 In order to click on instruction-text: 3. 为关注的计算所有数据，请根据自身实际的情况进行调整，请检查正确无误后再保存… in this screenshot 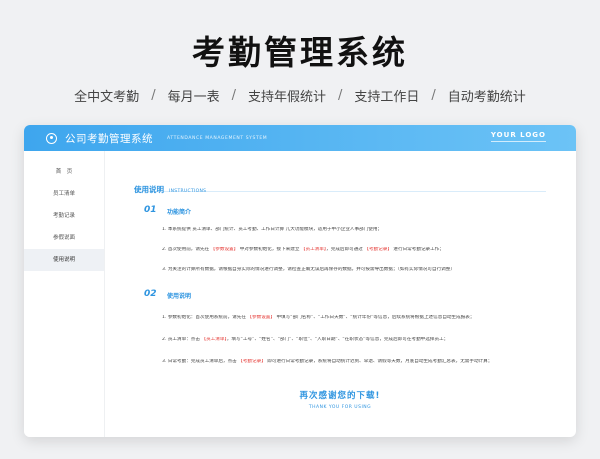, I will do `click(308, 269)`.